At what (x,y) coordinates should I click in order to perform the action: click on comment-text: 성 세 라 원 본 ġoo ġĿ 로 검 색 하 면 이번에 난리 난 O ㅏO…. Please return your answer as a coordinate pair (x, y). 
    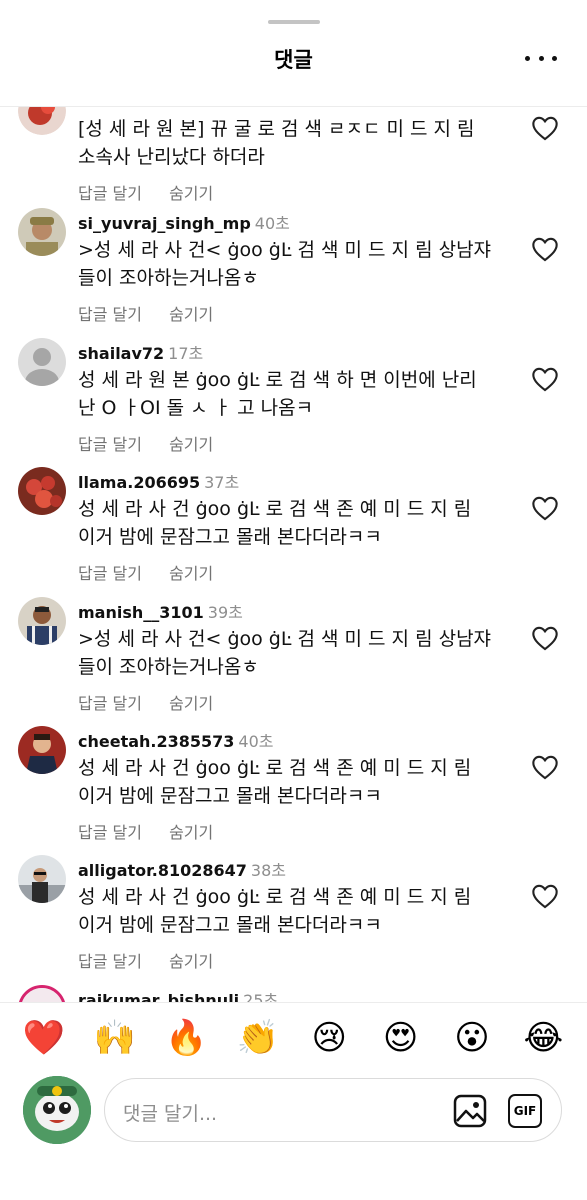
    Looking at the image, I should click on (277, 394).